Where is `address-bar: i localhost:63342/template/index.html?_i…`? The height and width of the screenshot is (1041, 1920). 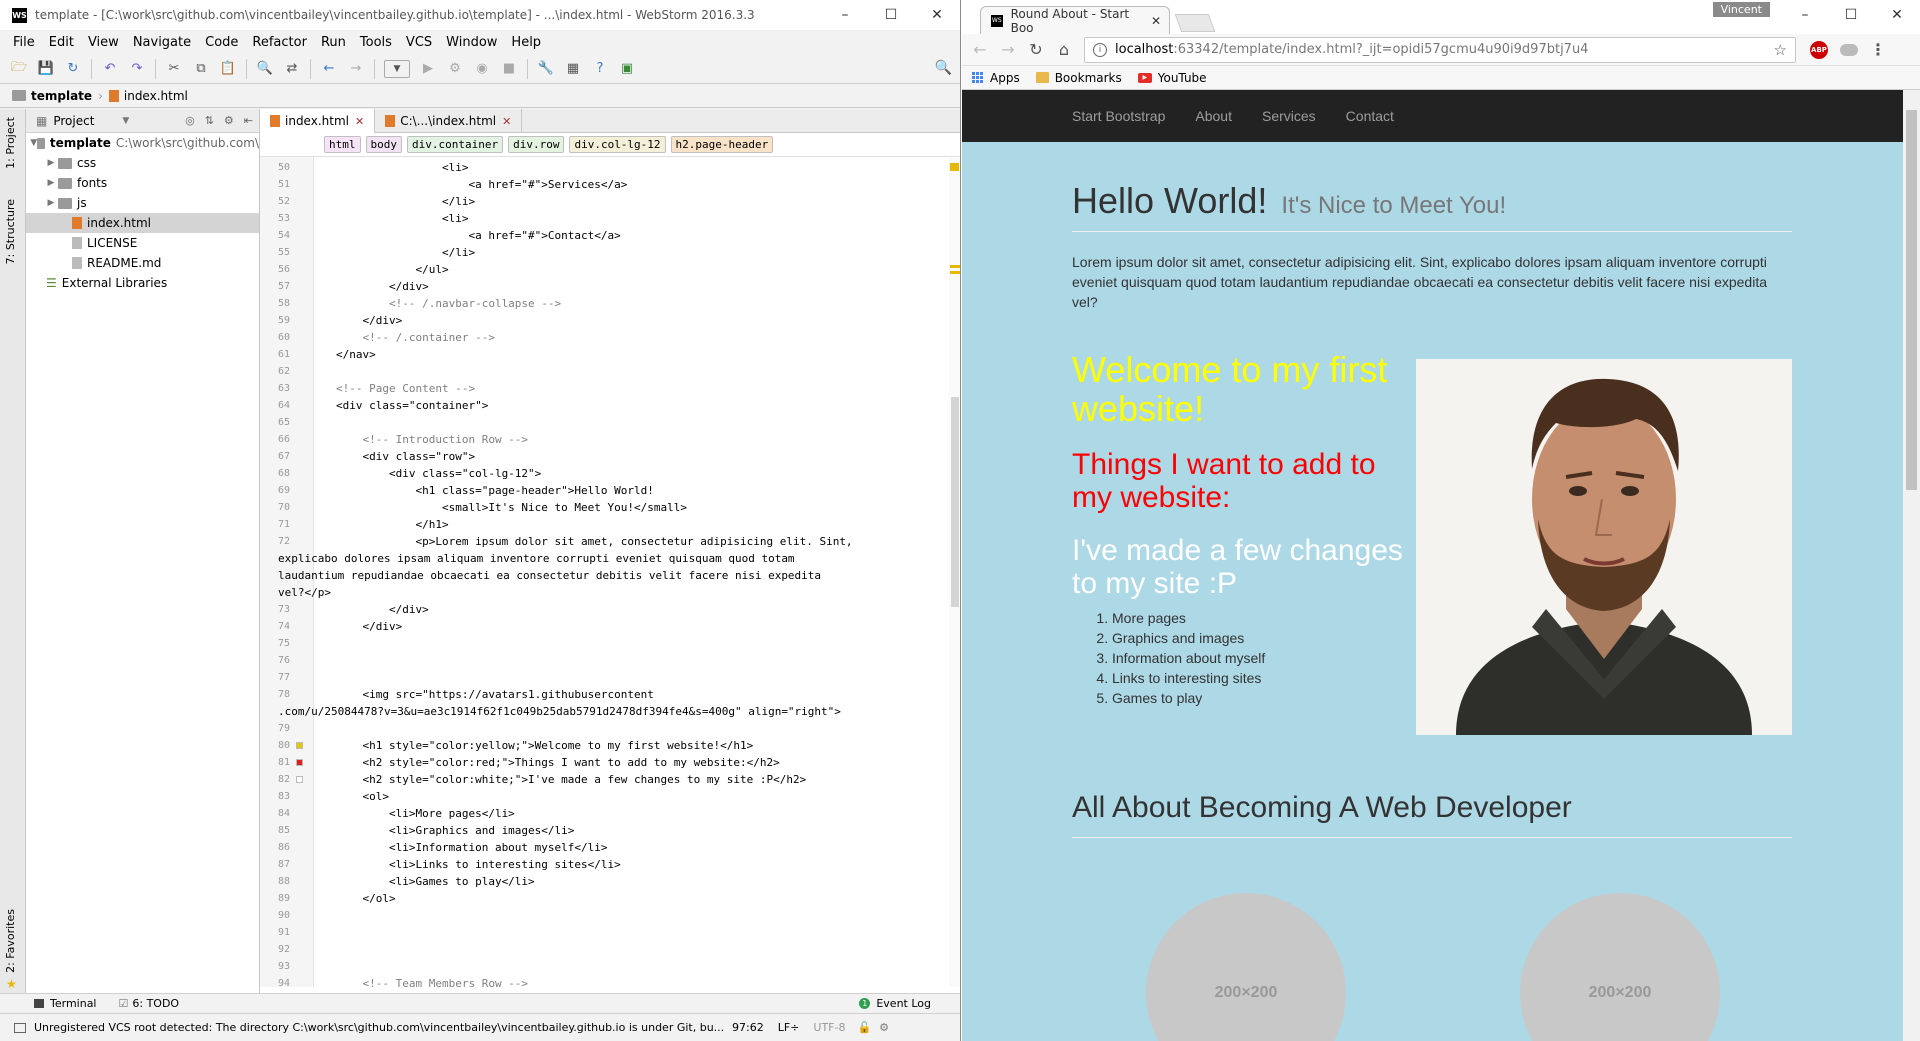 address-bar: i localhost:63342/template/index.html?_i… is located at coordinates (1440, 49).